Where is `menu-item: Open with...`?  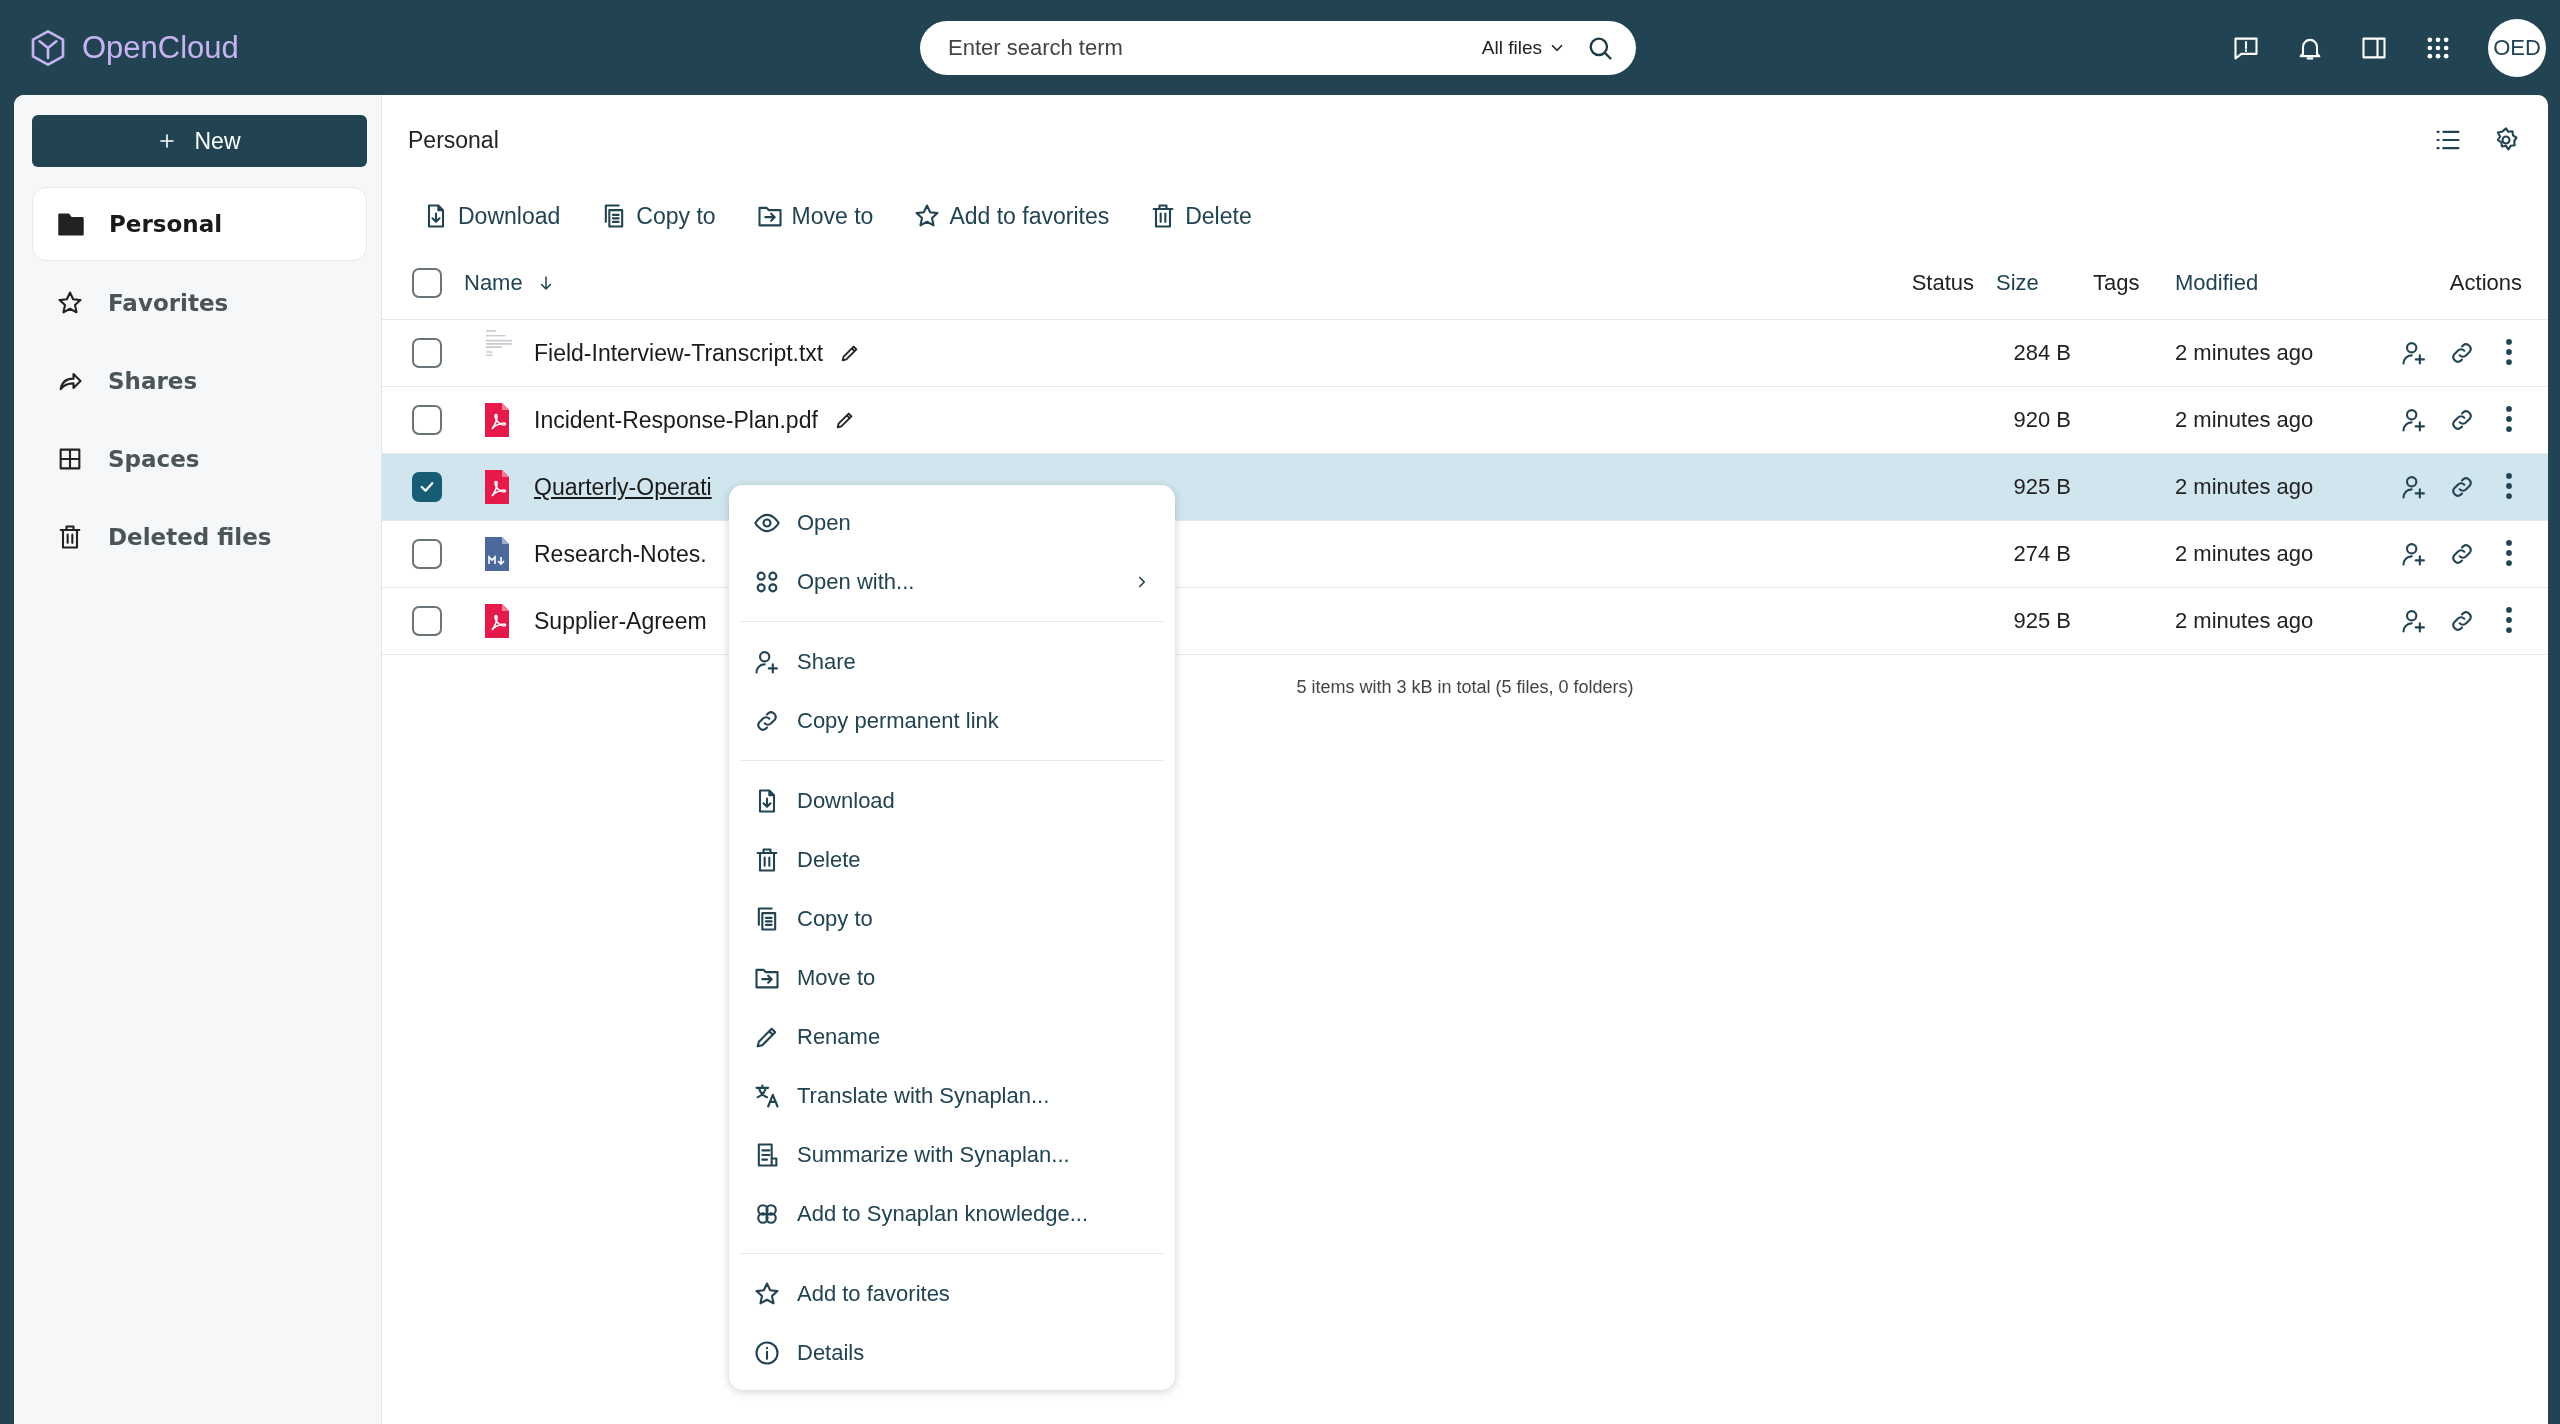
menu-item: Open with... is located at coordinates (952, 581).